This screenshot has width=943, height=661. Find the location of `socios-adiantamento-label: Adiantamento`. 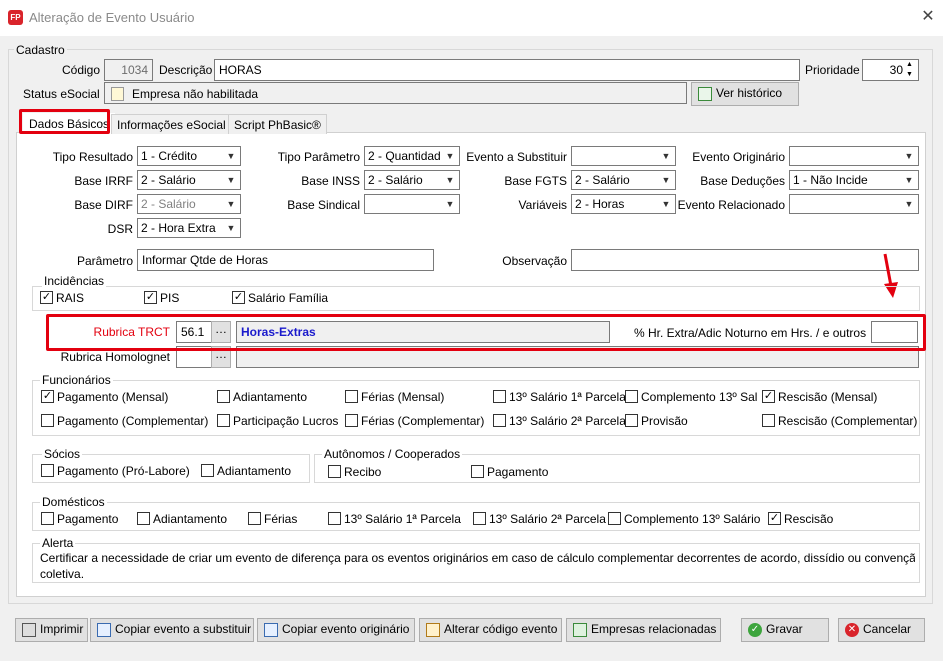

socios-adiantamento-label: Adiantamento is located at coordinates (254, 470).